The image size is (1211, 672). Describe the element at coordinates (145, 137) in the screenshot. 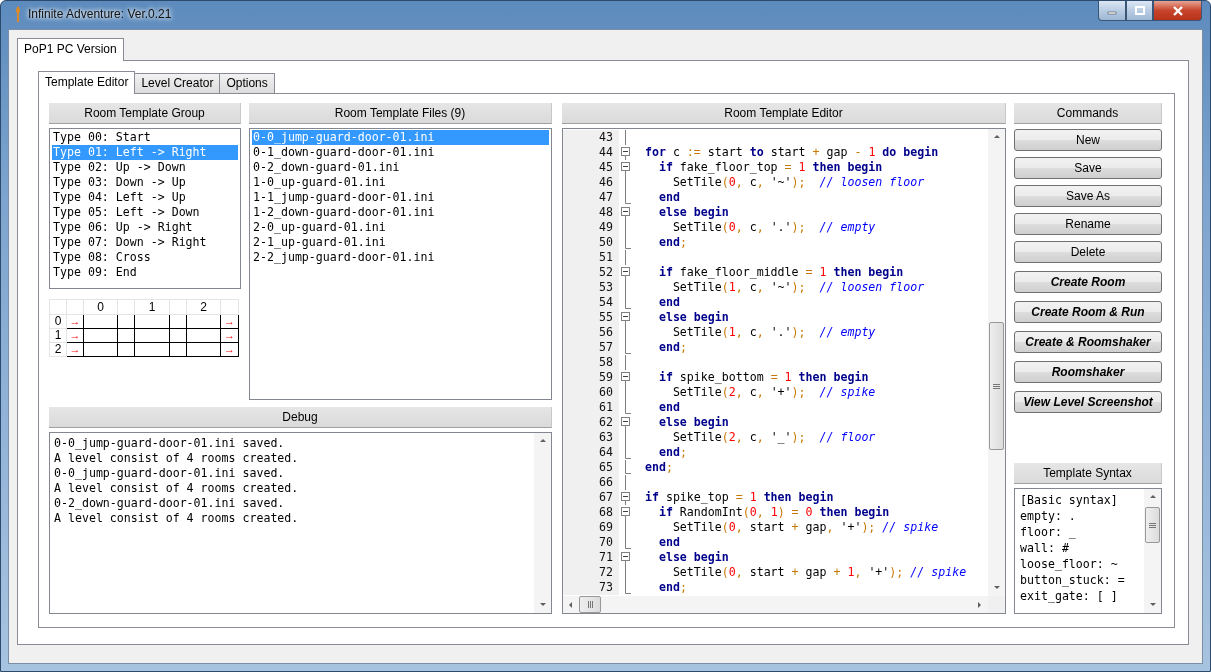

I see `list-item: Type 00: Start` at that location.